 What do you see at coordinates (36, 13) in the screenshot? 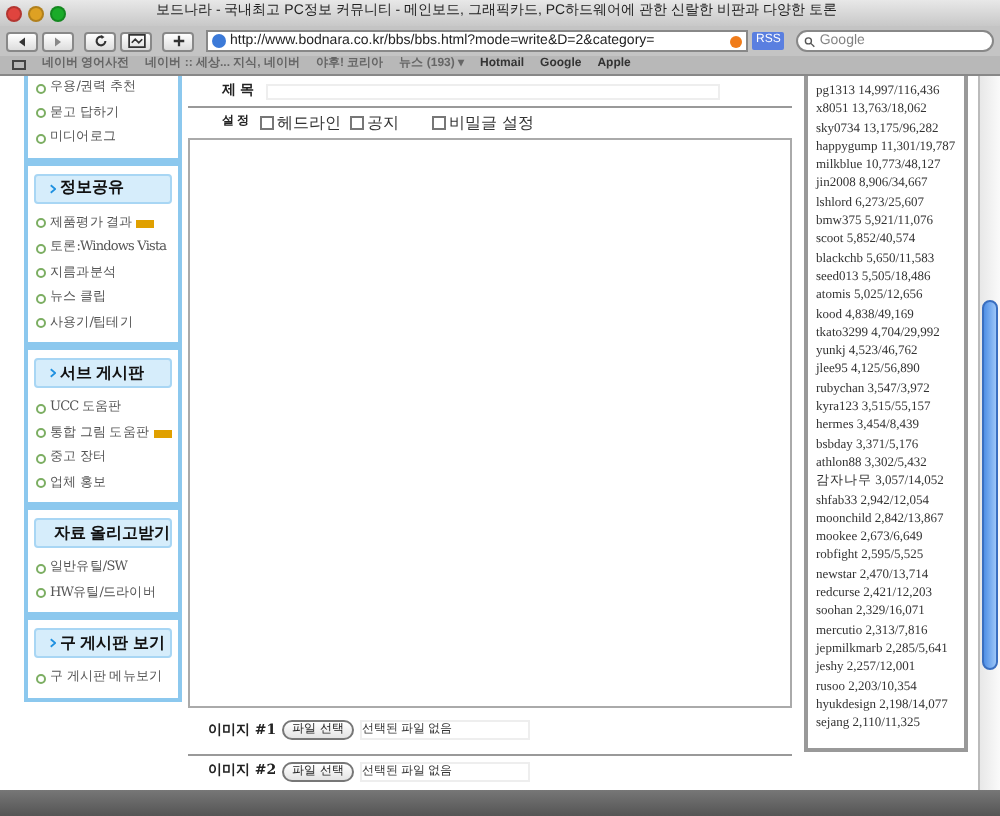
I see `minimize-button` at bounding box center [36, 13].